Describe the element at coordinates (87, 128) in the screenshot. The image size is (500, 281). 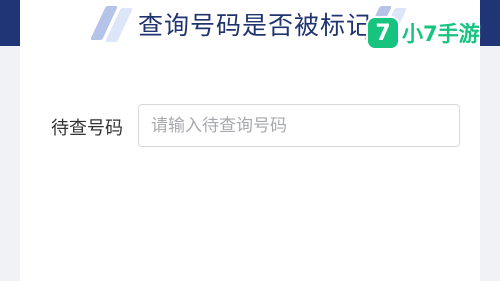
I see `phone-number-label: 待查号码` at that location.